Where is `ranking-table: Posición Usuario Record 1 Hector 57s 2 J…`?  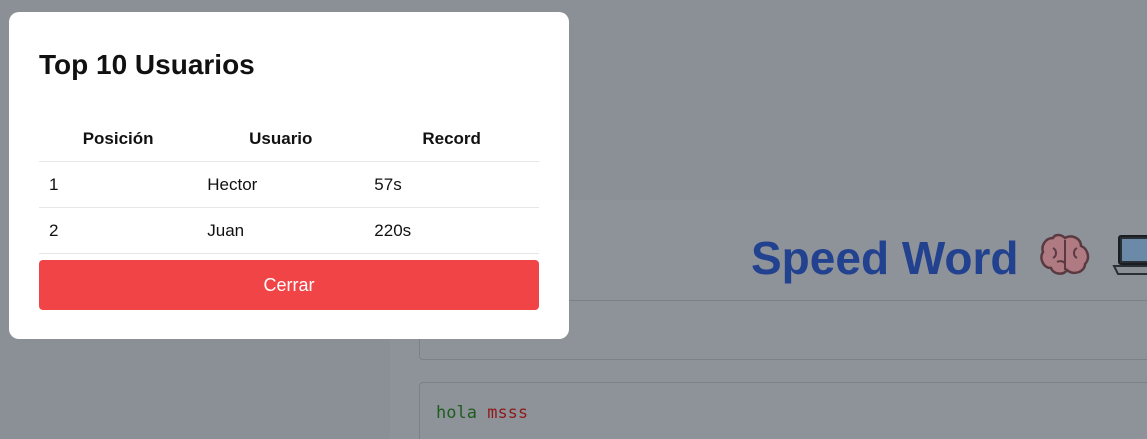
ranking-table: Posición Usuario Record 1 Hector 57s 2 J… is located at coordinates (289, 185).